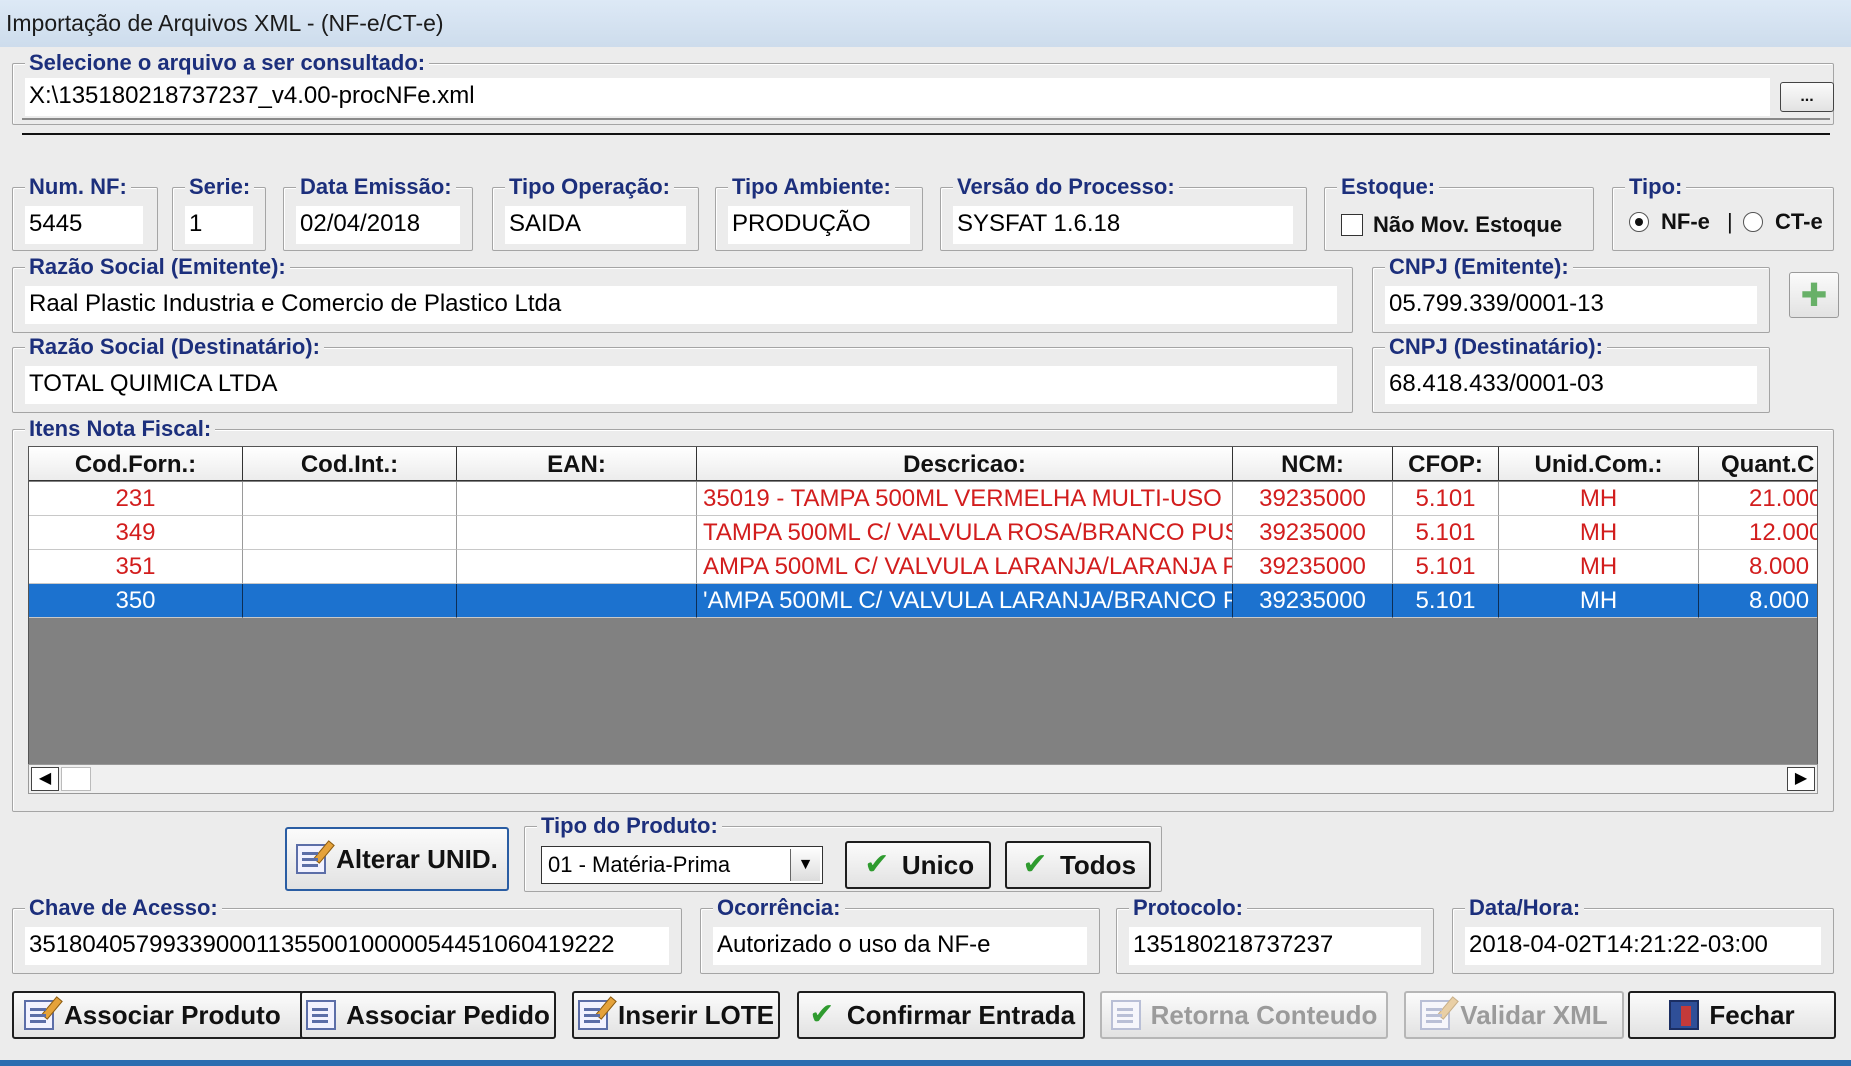 This screenshot has height=1066, width=1851. Describe the element at coordinates (136, 533) in the screenshot. I see `cell-cod-forn: 349` at that location.